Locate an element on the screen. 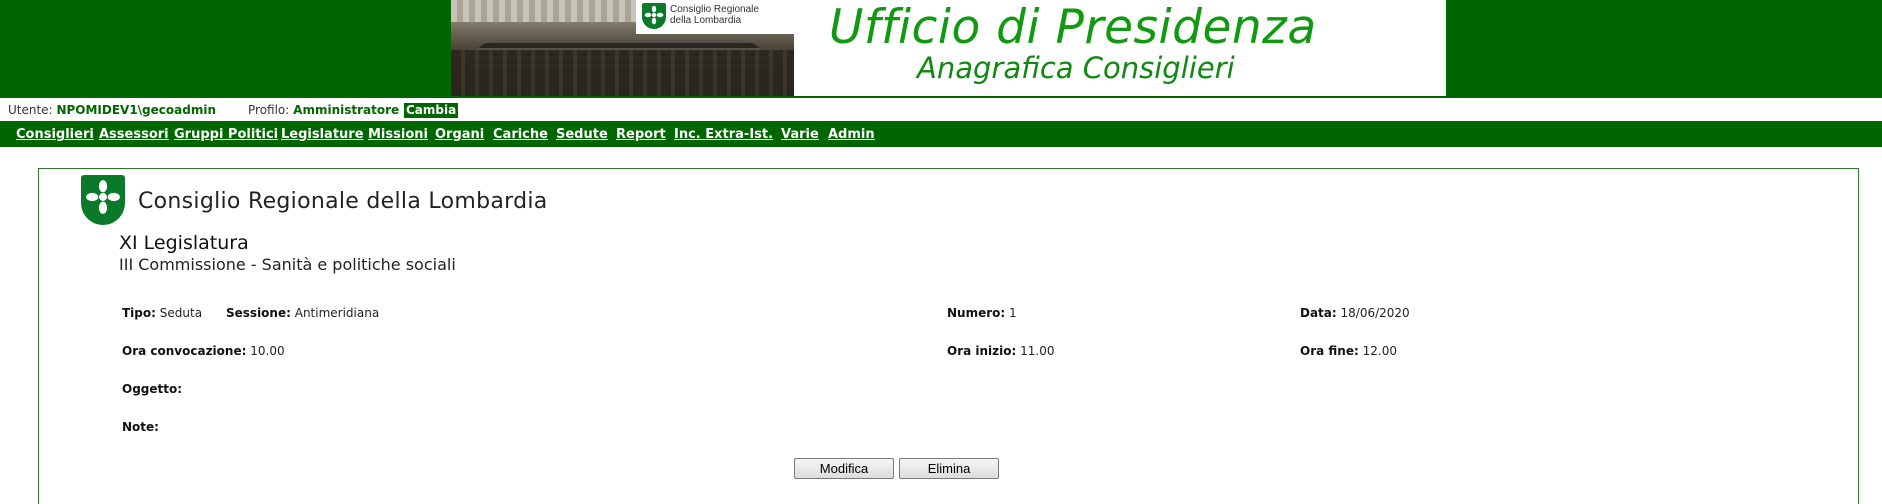  oggetto-label: Oggetto: is located at coordinates (152, 389).